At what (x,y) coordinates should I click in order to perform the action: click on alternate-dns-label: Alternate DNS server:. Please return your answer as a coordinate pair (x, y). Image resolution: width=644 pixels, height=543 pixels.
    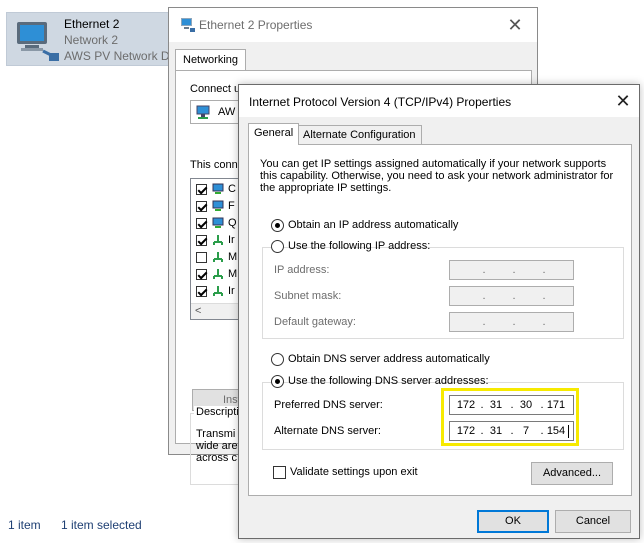
    Looking at the image, I should click on (327, 431).